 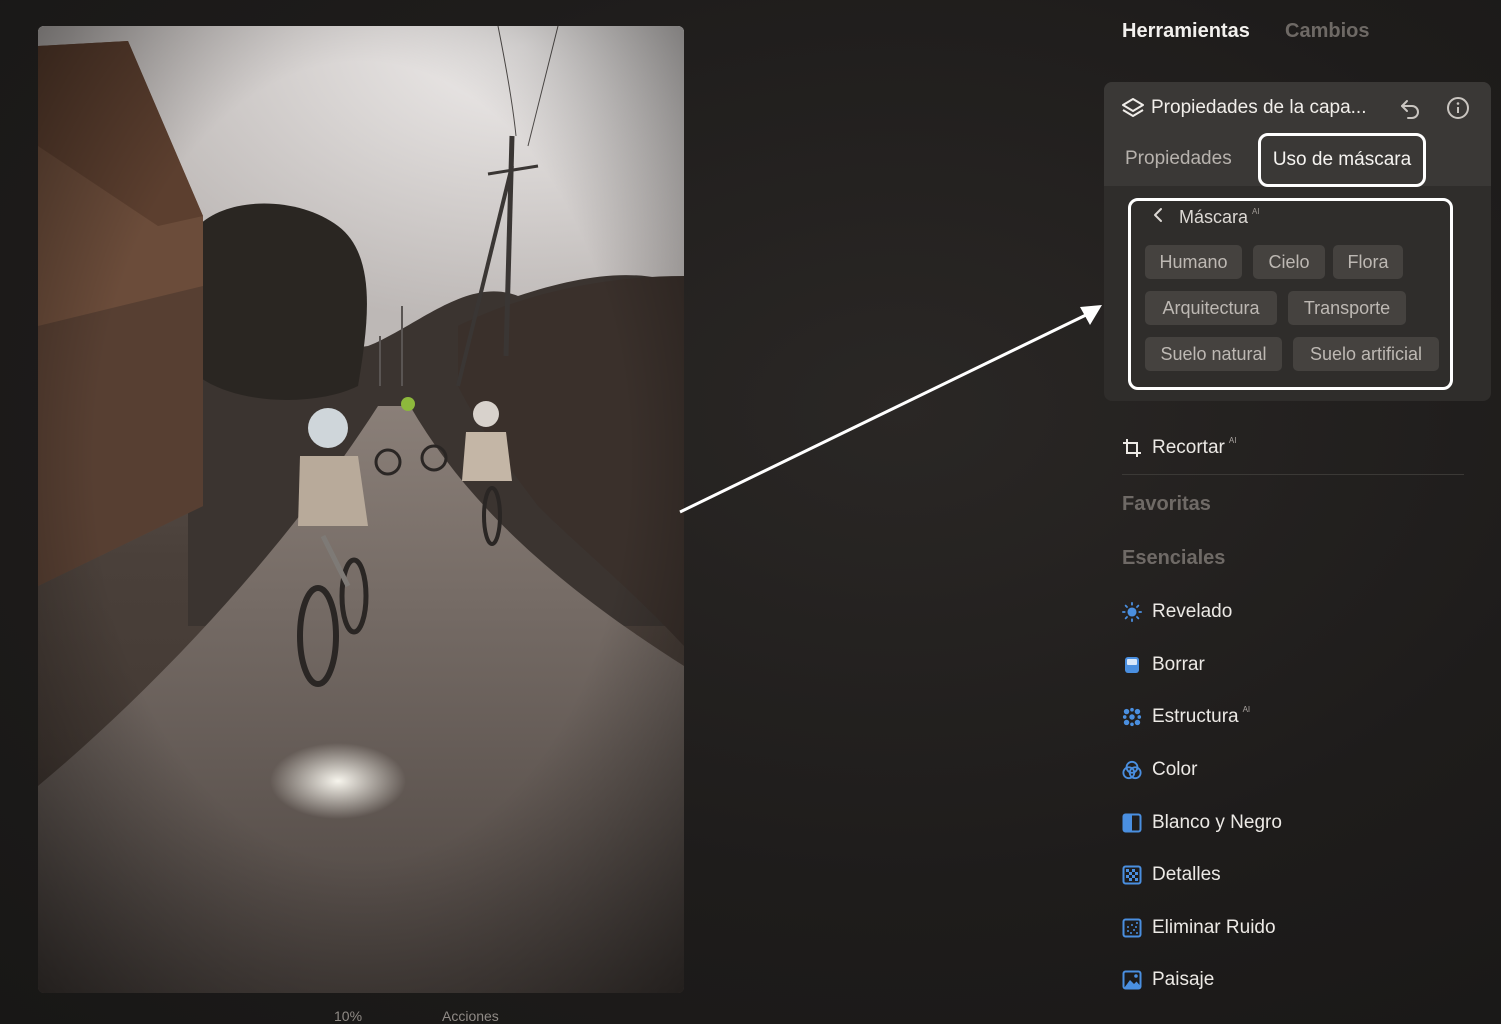 What do you see at coordinates (1214, 927) in the screenshot?
I see `tool-label: Eliminar Ruido` at bounding box center [1214, 927].